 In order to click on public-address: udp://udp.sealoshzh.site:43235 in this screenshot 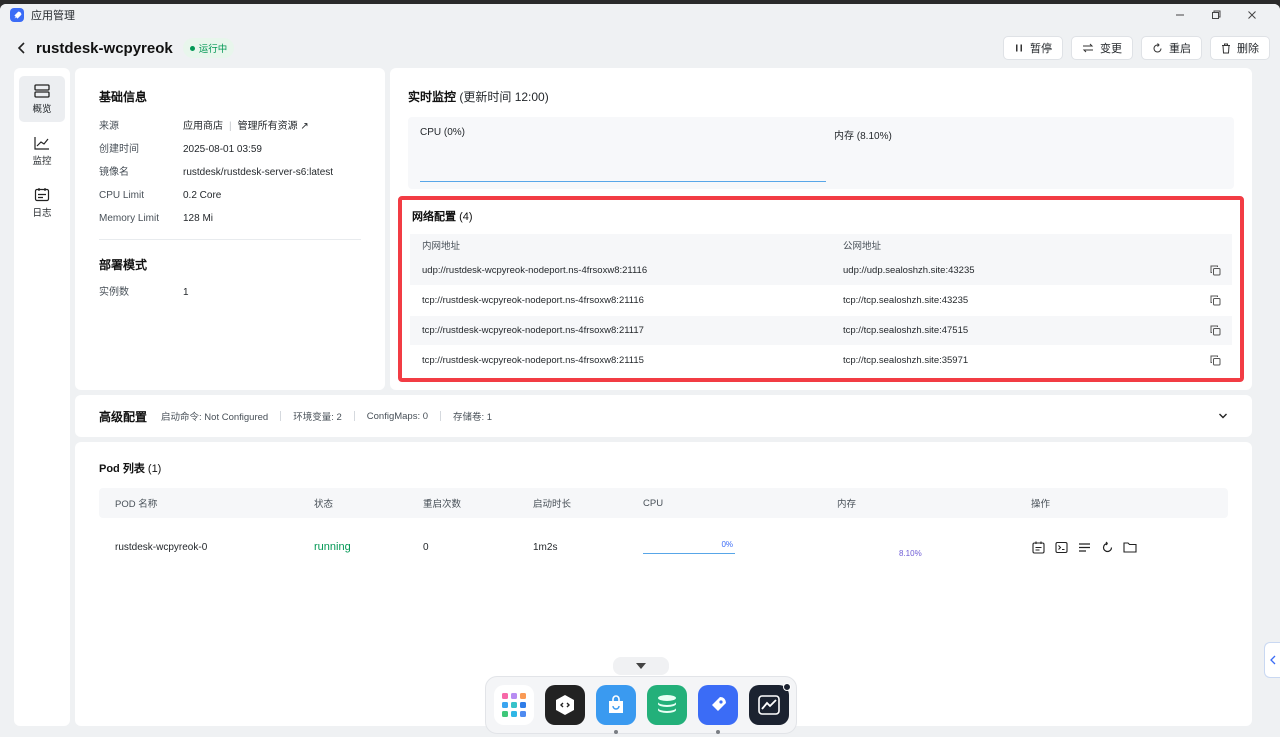, I will do `click(1025, 270)`.